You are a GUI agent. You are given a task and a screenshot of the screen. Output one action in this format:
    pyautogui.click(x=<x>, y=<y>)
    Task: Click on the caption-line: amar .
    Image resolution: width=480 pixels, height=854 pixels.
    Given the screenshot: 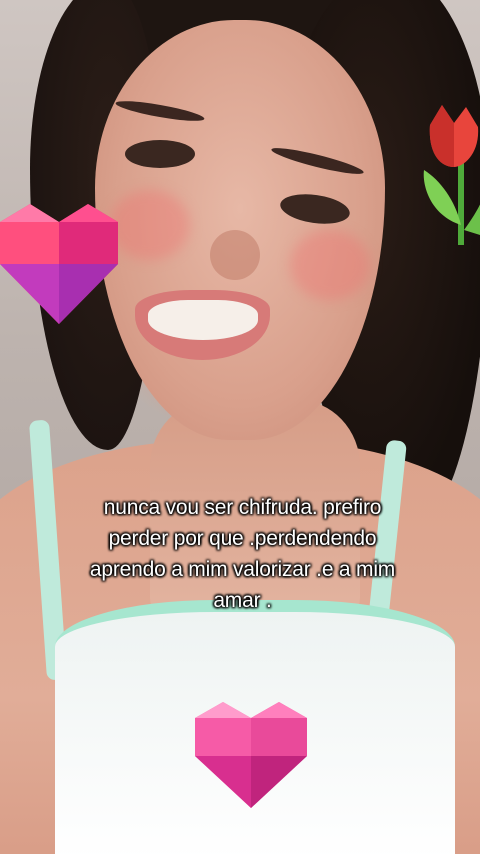 What is the action you would take?
    pyautogui.click(x=242, y=600)
    